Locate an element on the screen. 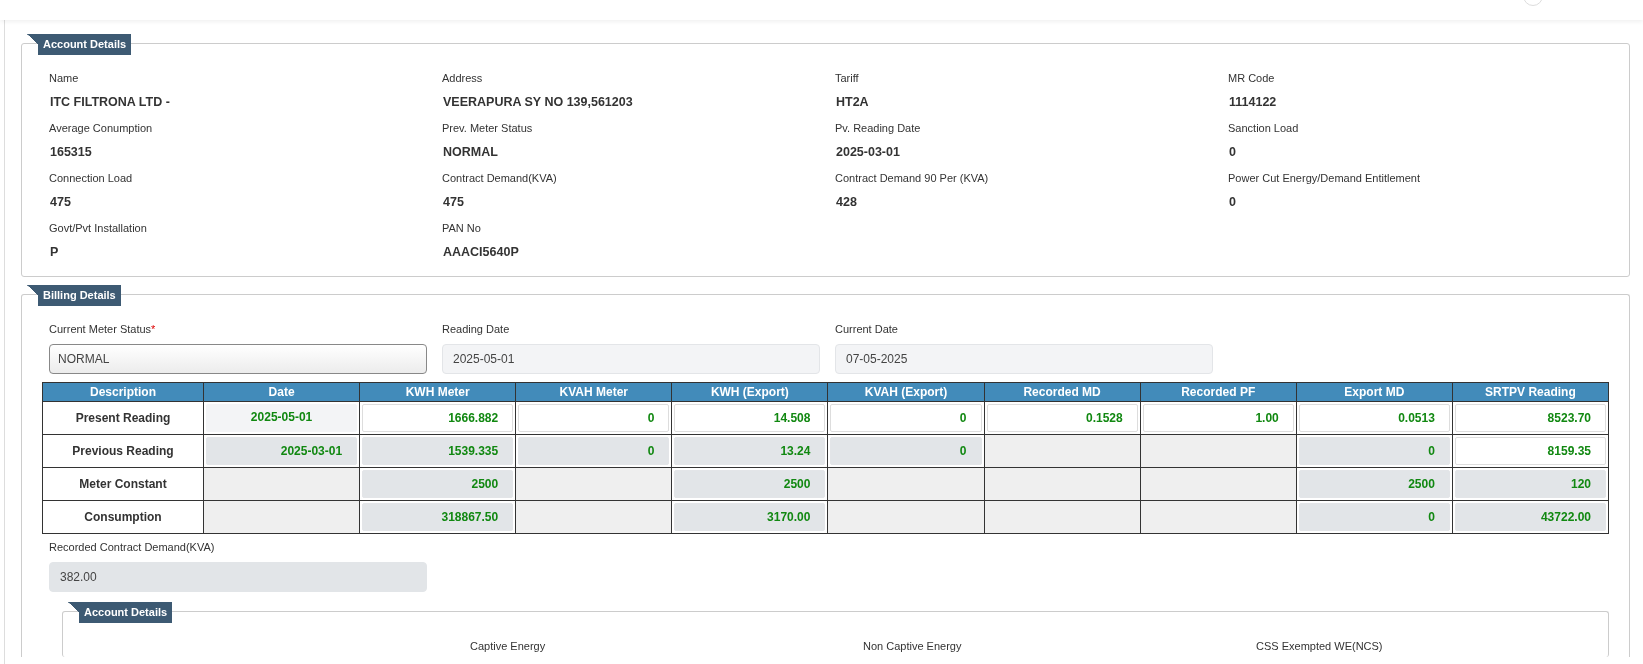  field-label: Current Date is located at coordinates (867, 329).